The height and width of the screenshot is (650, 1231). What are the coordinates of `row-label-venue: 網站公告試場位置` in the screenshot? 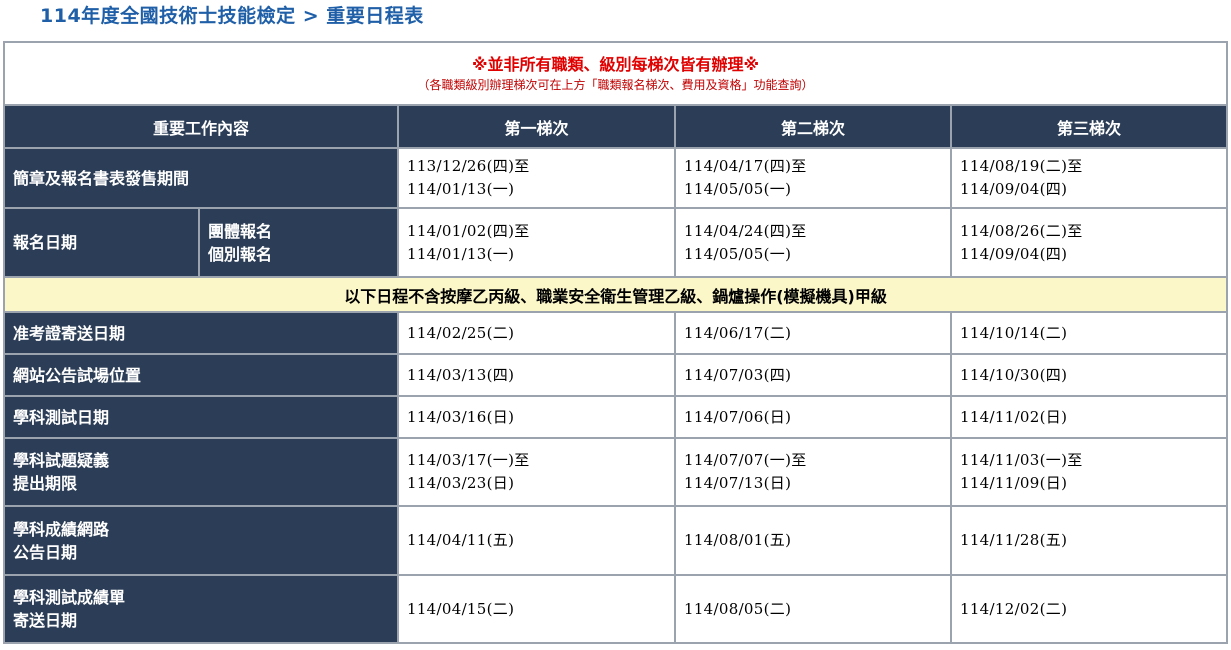 It's located at (201, 375).